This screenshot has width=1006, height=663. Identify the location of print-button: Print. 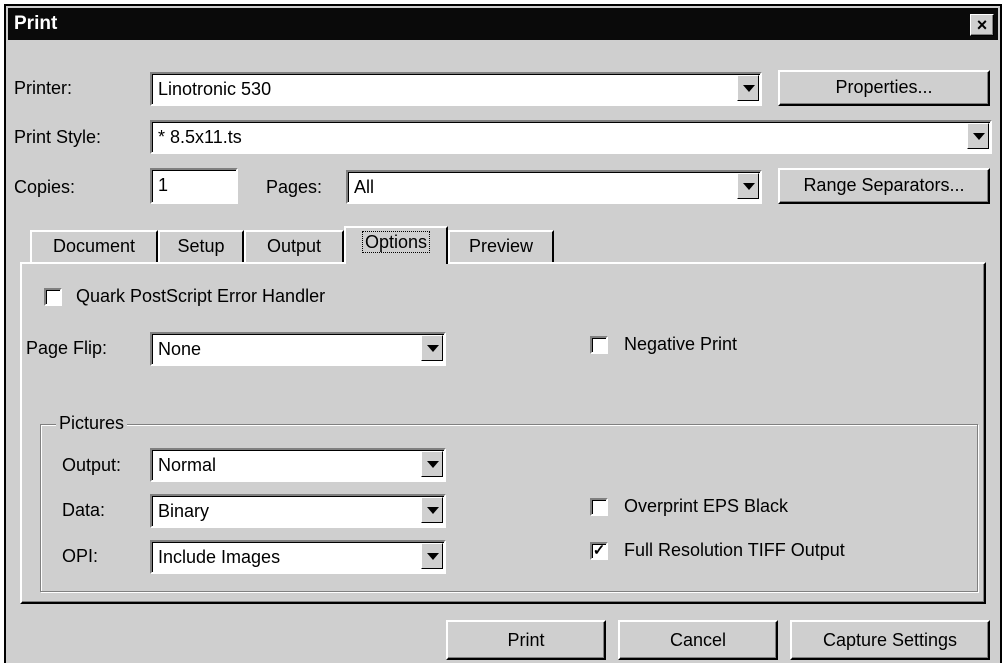
(526, 640).